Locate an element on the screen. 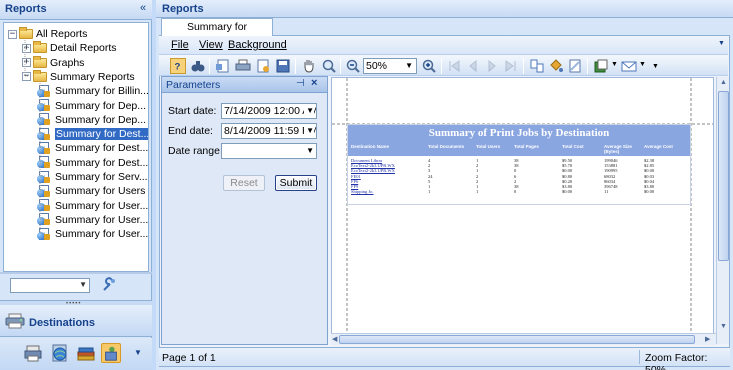 This screenshot has height=370, width=733. hand-tool-icon is located at coordinates (309, 66).